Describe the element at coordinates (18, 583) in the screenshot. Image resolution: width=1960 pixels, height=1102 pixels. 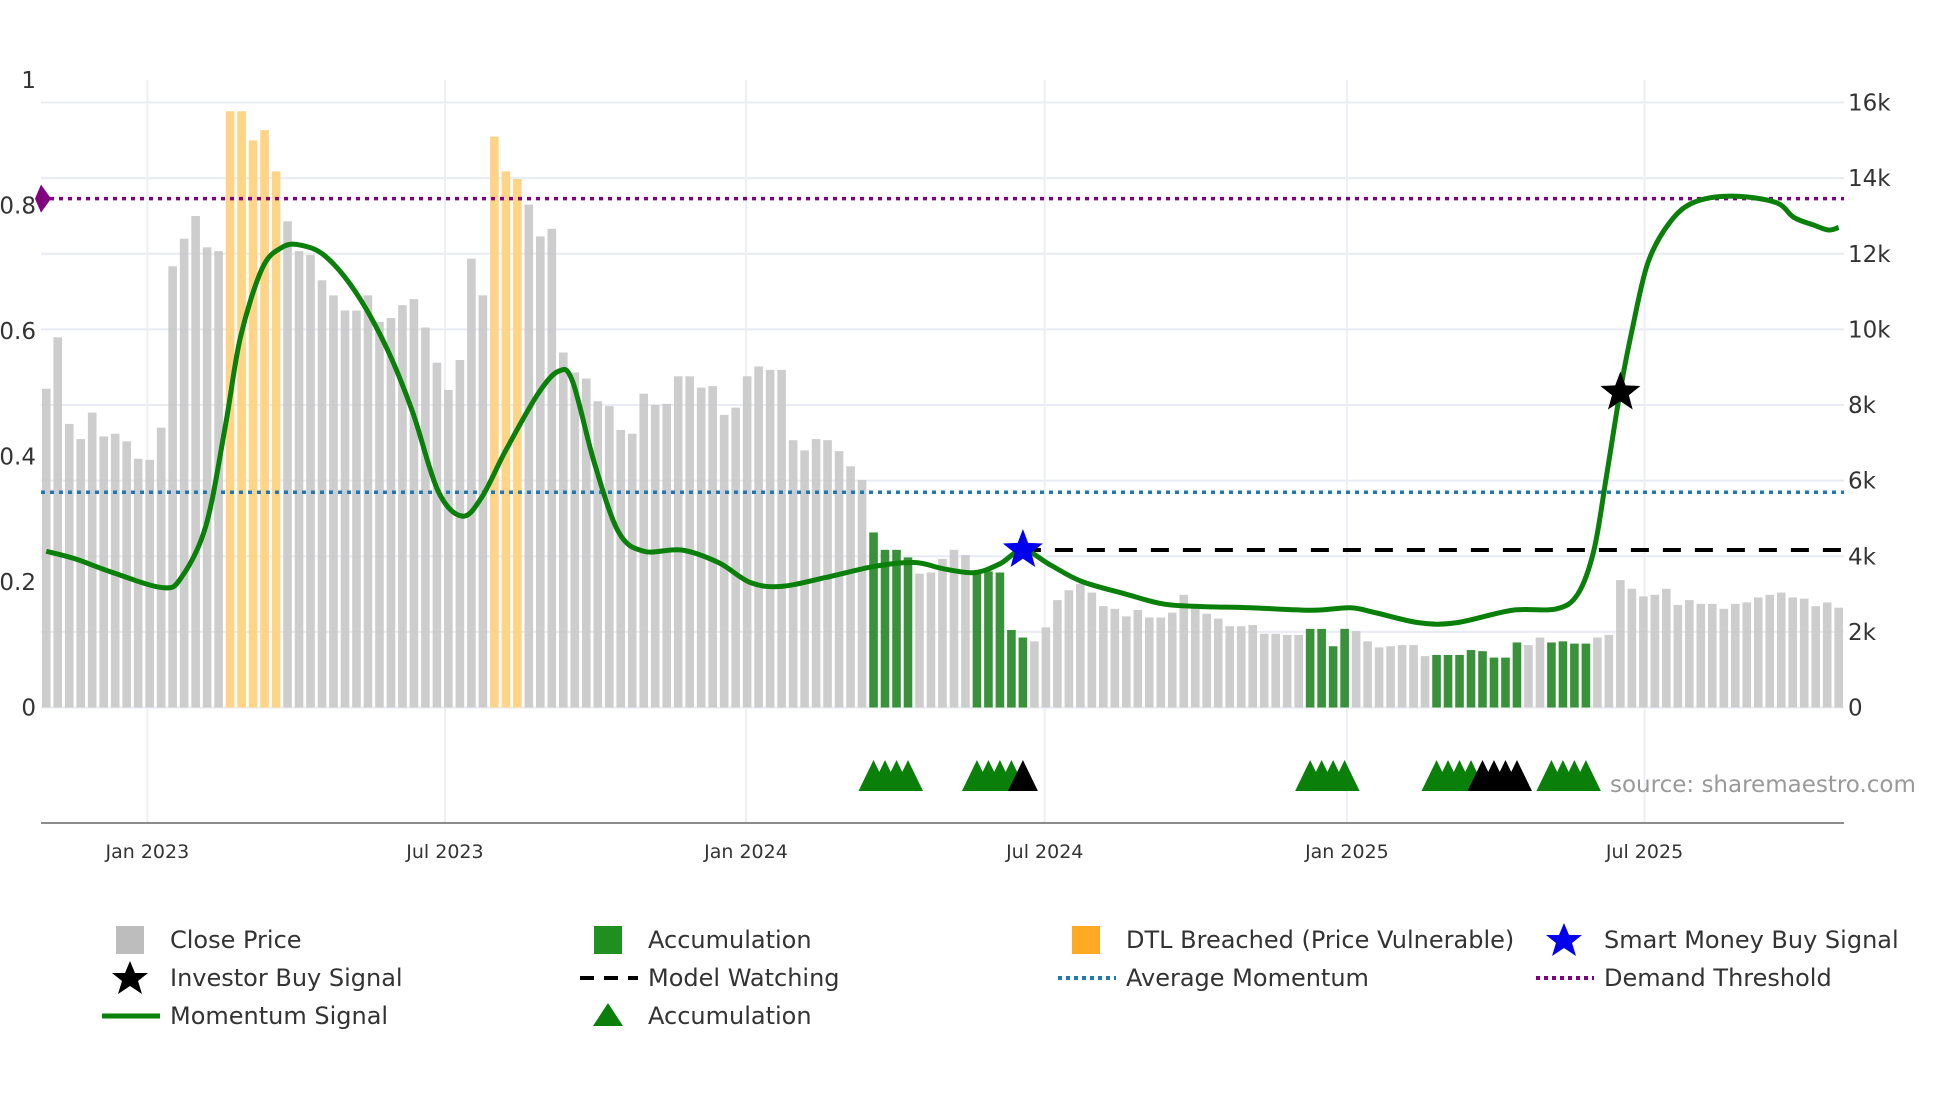
I see `left-tick-label: 0.2` at that location.